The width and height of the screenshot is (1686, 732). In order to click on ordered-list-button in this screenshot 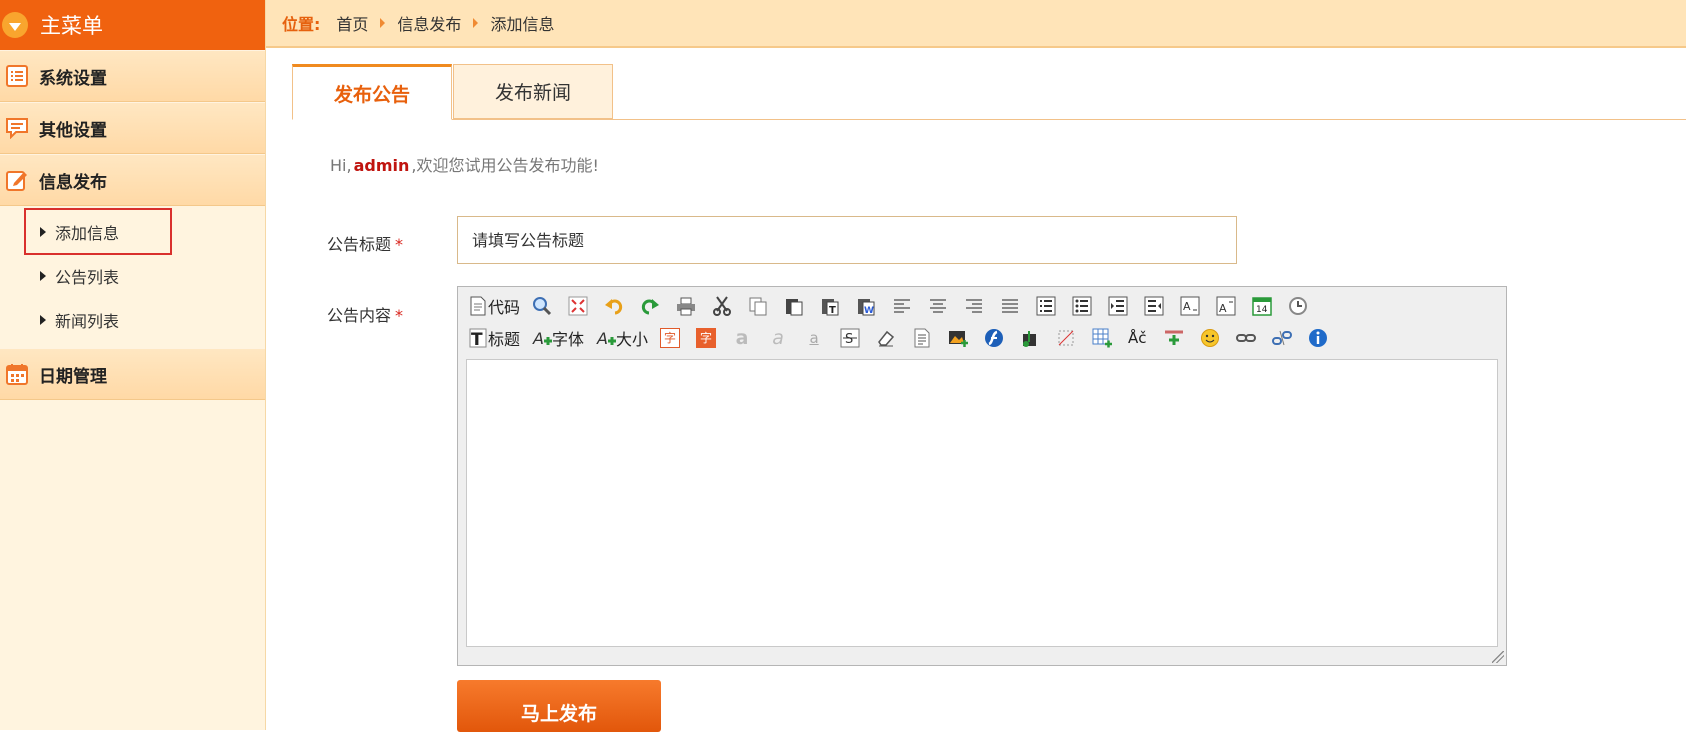, I will do `click(1048, 306)`.